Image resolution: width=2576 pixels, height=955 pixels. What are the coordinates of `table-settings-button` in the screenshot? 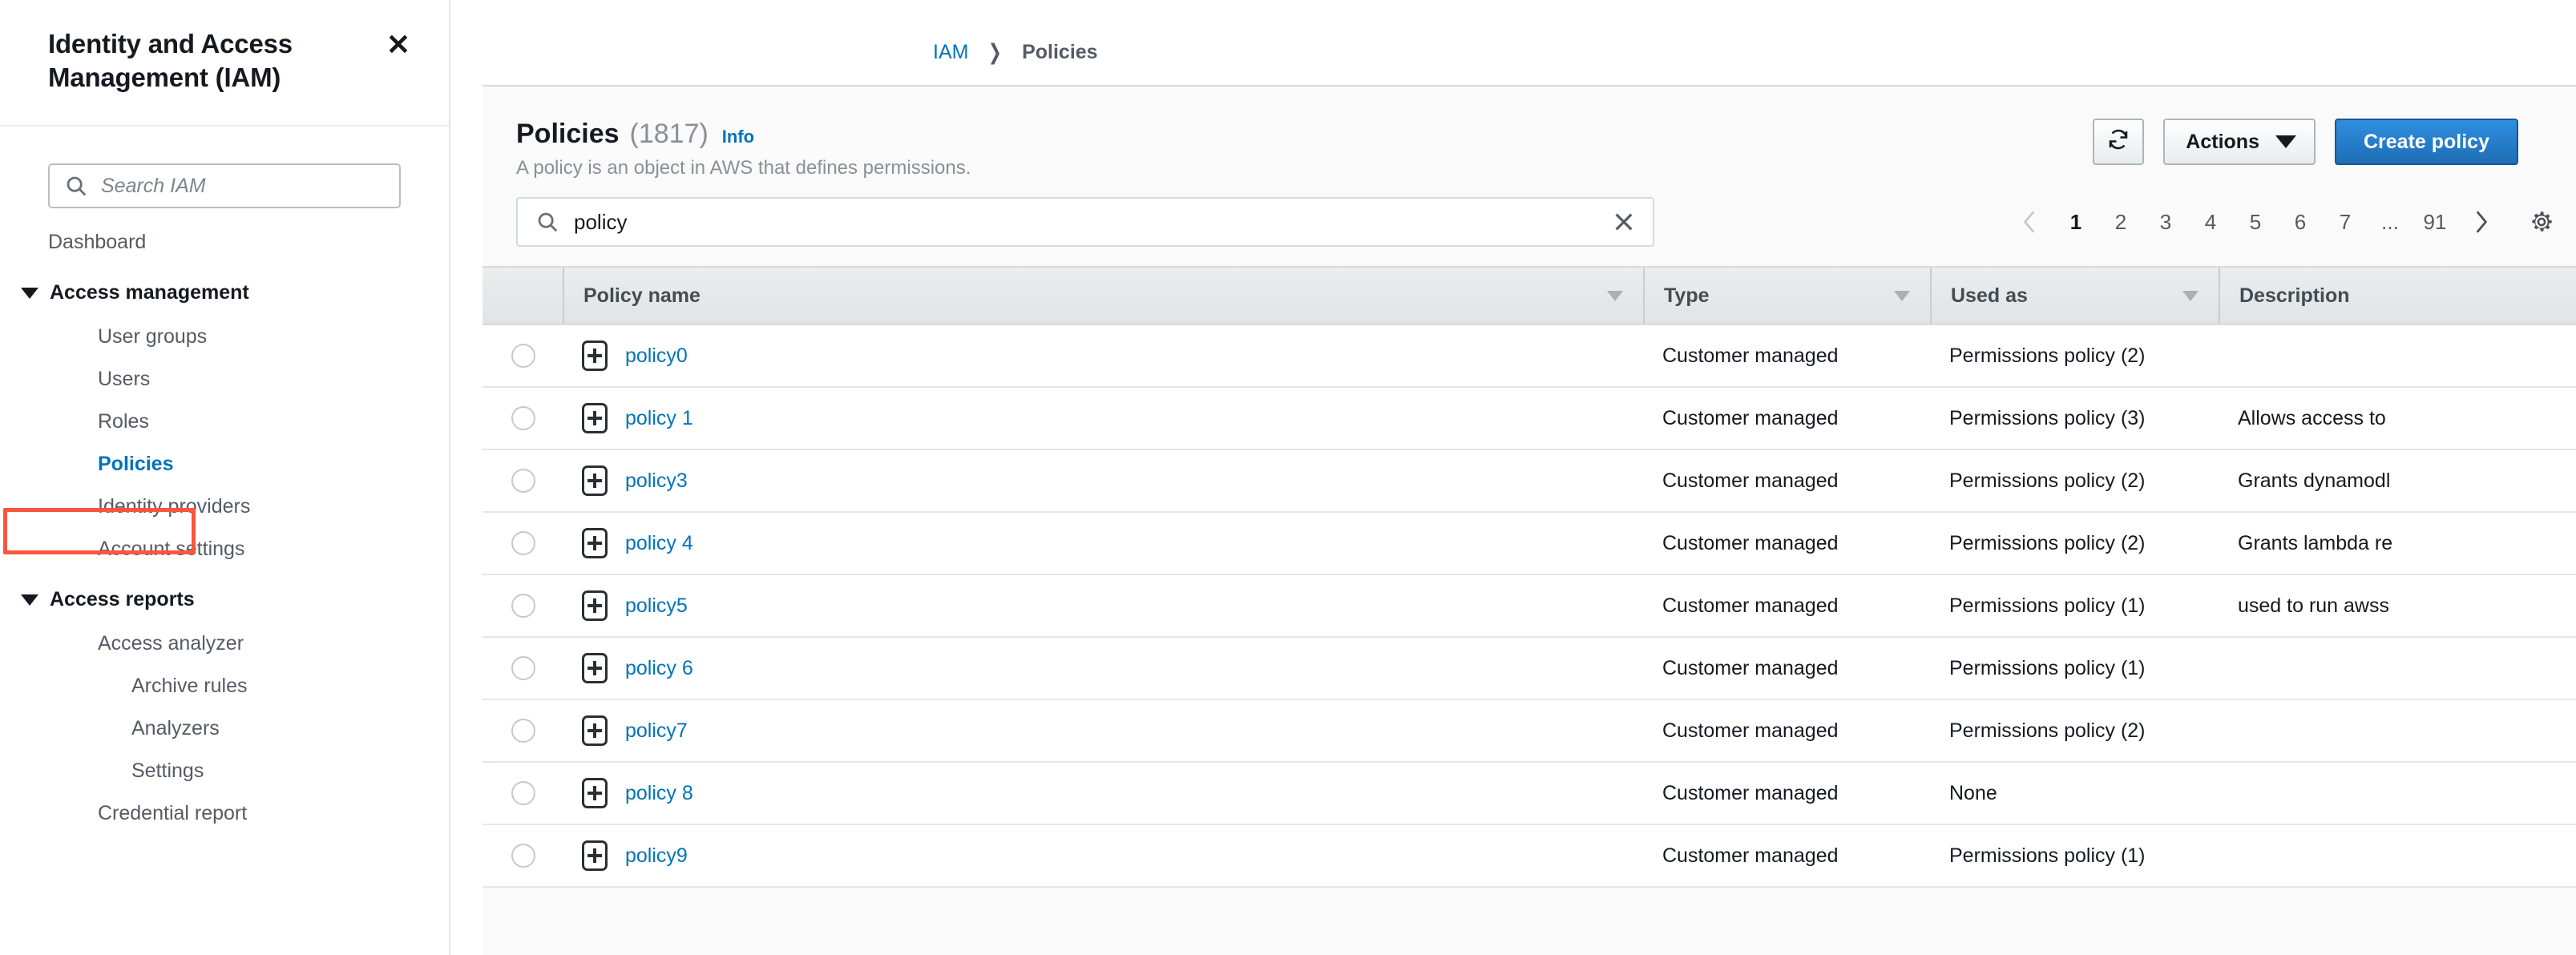 It's located at (2542, 222).